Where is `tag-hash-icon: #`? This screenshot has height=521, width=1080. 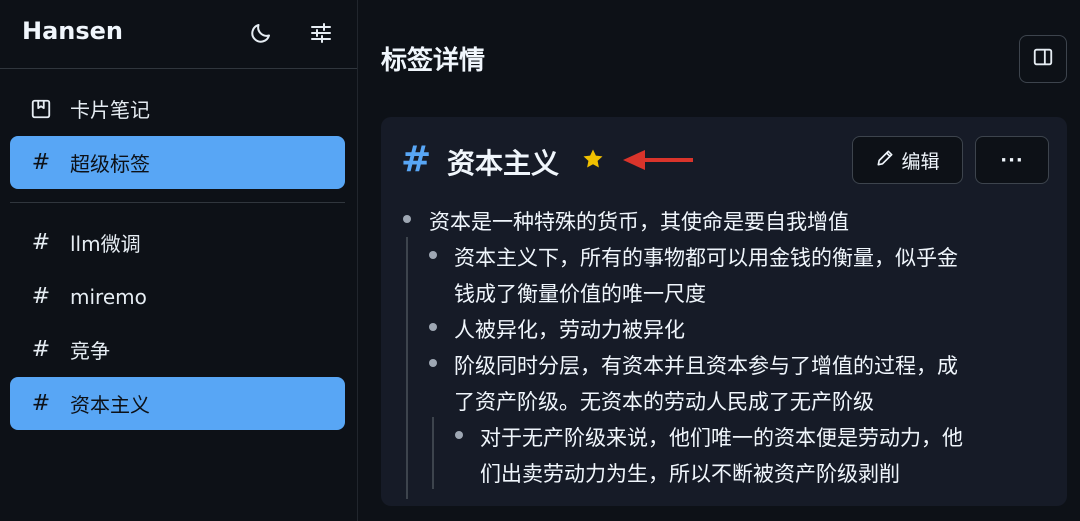 tag-hash-icon: # is located at coordinates (416, 159).